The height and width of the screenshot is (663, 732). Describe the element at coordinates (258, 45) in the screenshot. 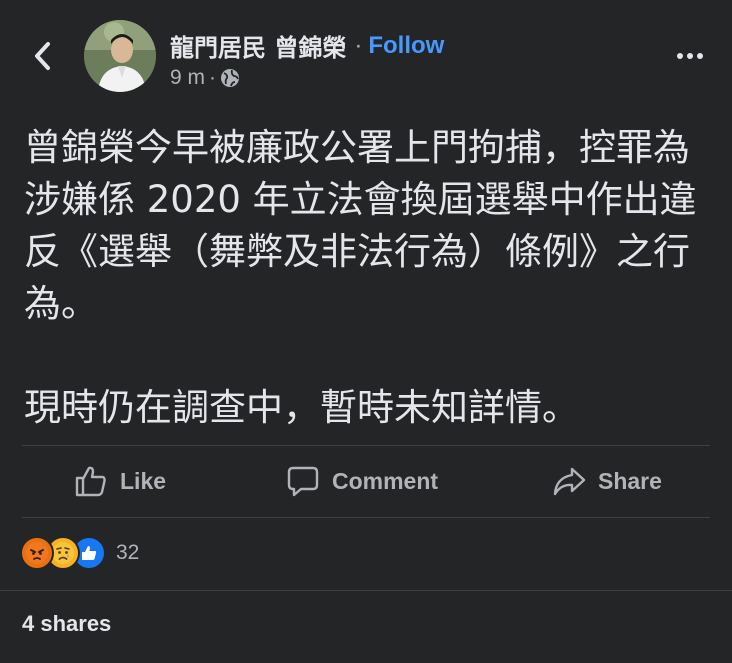

I see `author-name: 龍門居民 曾錦榮` at that location.